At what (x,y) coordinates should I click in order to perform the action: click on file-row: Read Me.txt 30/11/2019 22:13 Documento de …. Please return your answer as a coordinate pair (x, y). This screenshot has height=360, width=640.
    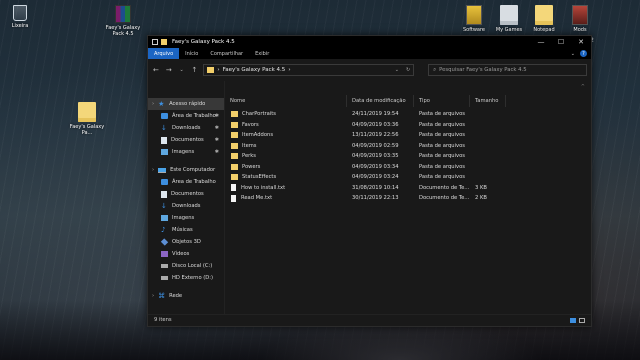
    Looking at the image, I should click on (408, 198).